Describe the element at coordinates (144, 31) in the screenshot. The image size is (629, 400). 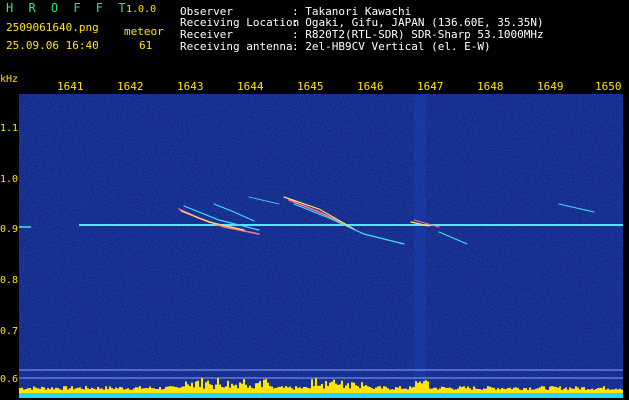
I see `meteor-label: meteor` at that location.